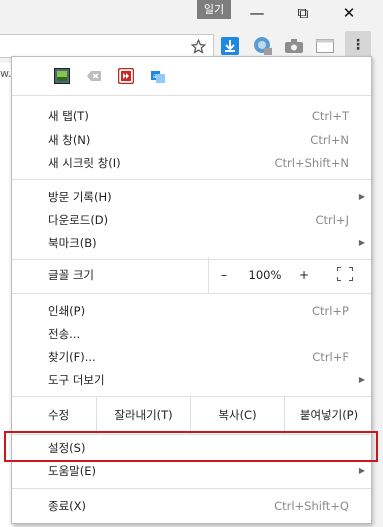 The width and height of the screenshot is (383, 527). I want to click on globe-extension-icon, so click(263, 46).